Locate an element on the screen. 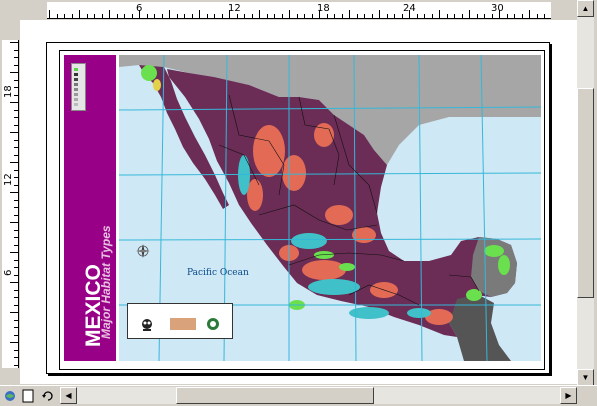  north-arrow-icon is located at coordinates (143, 251).